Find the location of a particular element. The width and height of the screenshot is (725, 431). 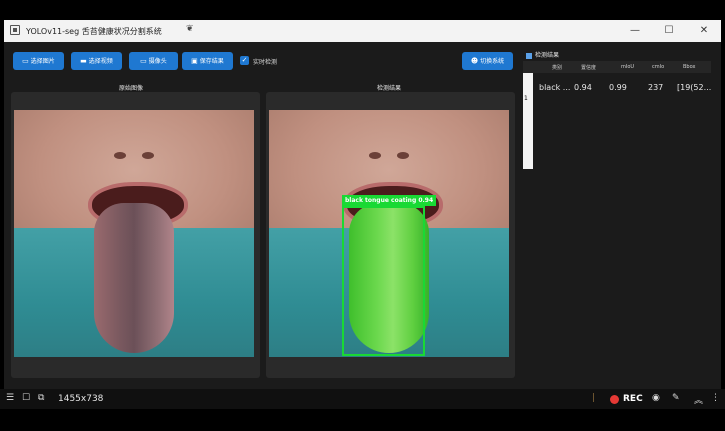

close-button: ✕ is located at coordinates (704, 31).